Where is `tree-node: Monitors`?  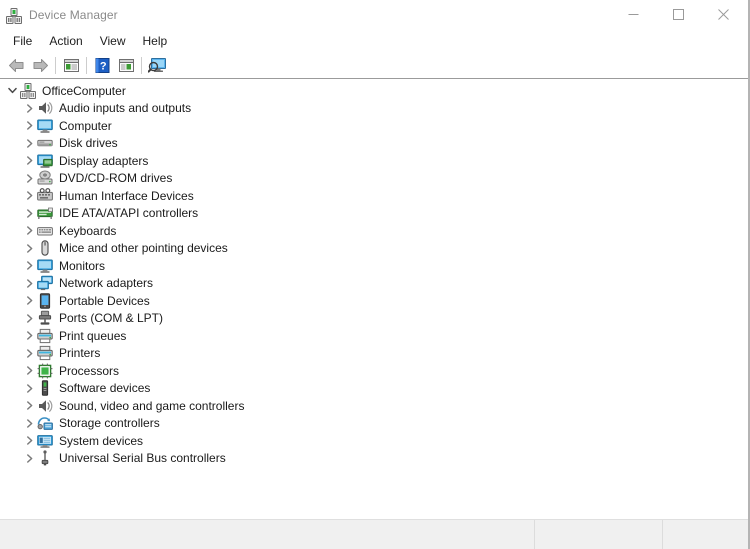
tree-node: Monitors is located at coordinates (374, 266).